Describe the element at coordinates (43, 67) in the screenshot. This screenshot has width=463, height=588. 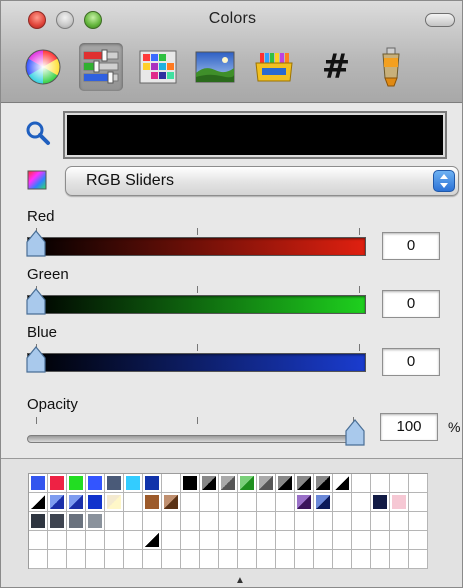
I see `tab-color-wheel` at that location.